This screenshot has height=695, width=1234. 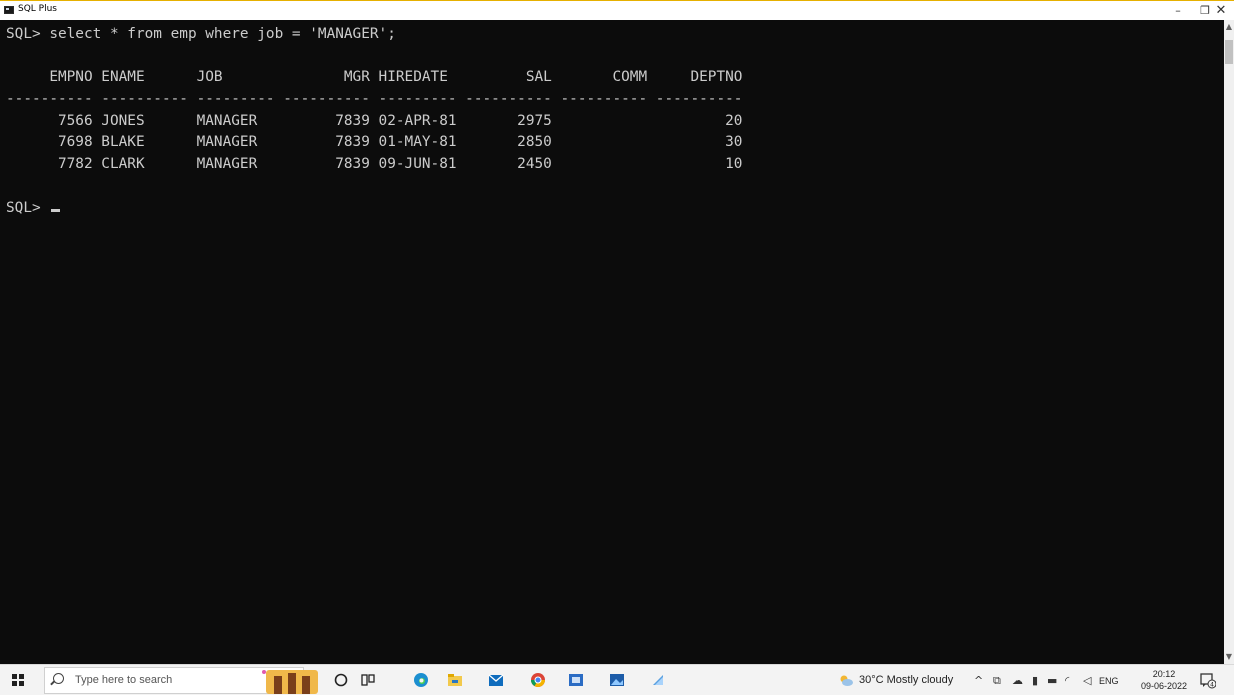 I want to click on chrome-icon, so click(x=538, y=680).